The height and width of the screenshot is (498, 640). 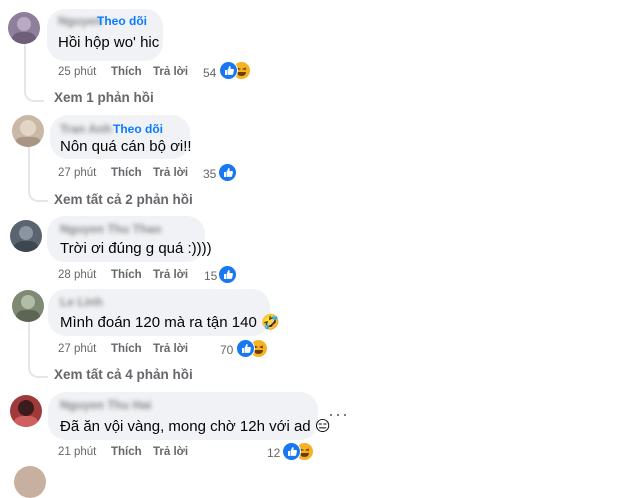 What do you see at coordinates (136, 248) in the screenshot?
I see `comment-text: Trời ơi đúng g quá :))))` at bounding box center [136, 248].